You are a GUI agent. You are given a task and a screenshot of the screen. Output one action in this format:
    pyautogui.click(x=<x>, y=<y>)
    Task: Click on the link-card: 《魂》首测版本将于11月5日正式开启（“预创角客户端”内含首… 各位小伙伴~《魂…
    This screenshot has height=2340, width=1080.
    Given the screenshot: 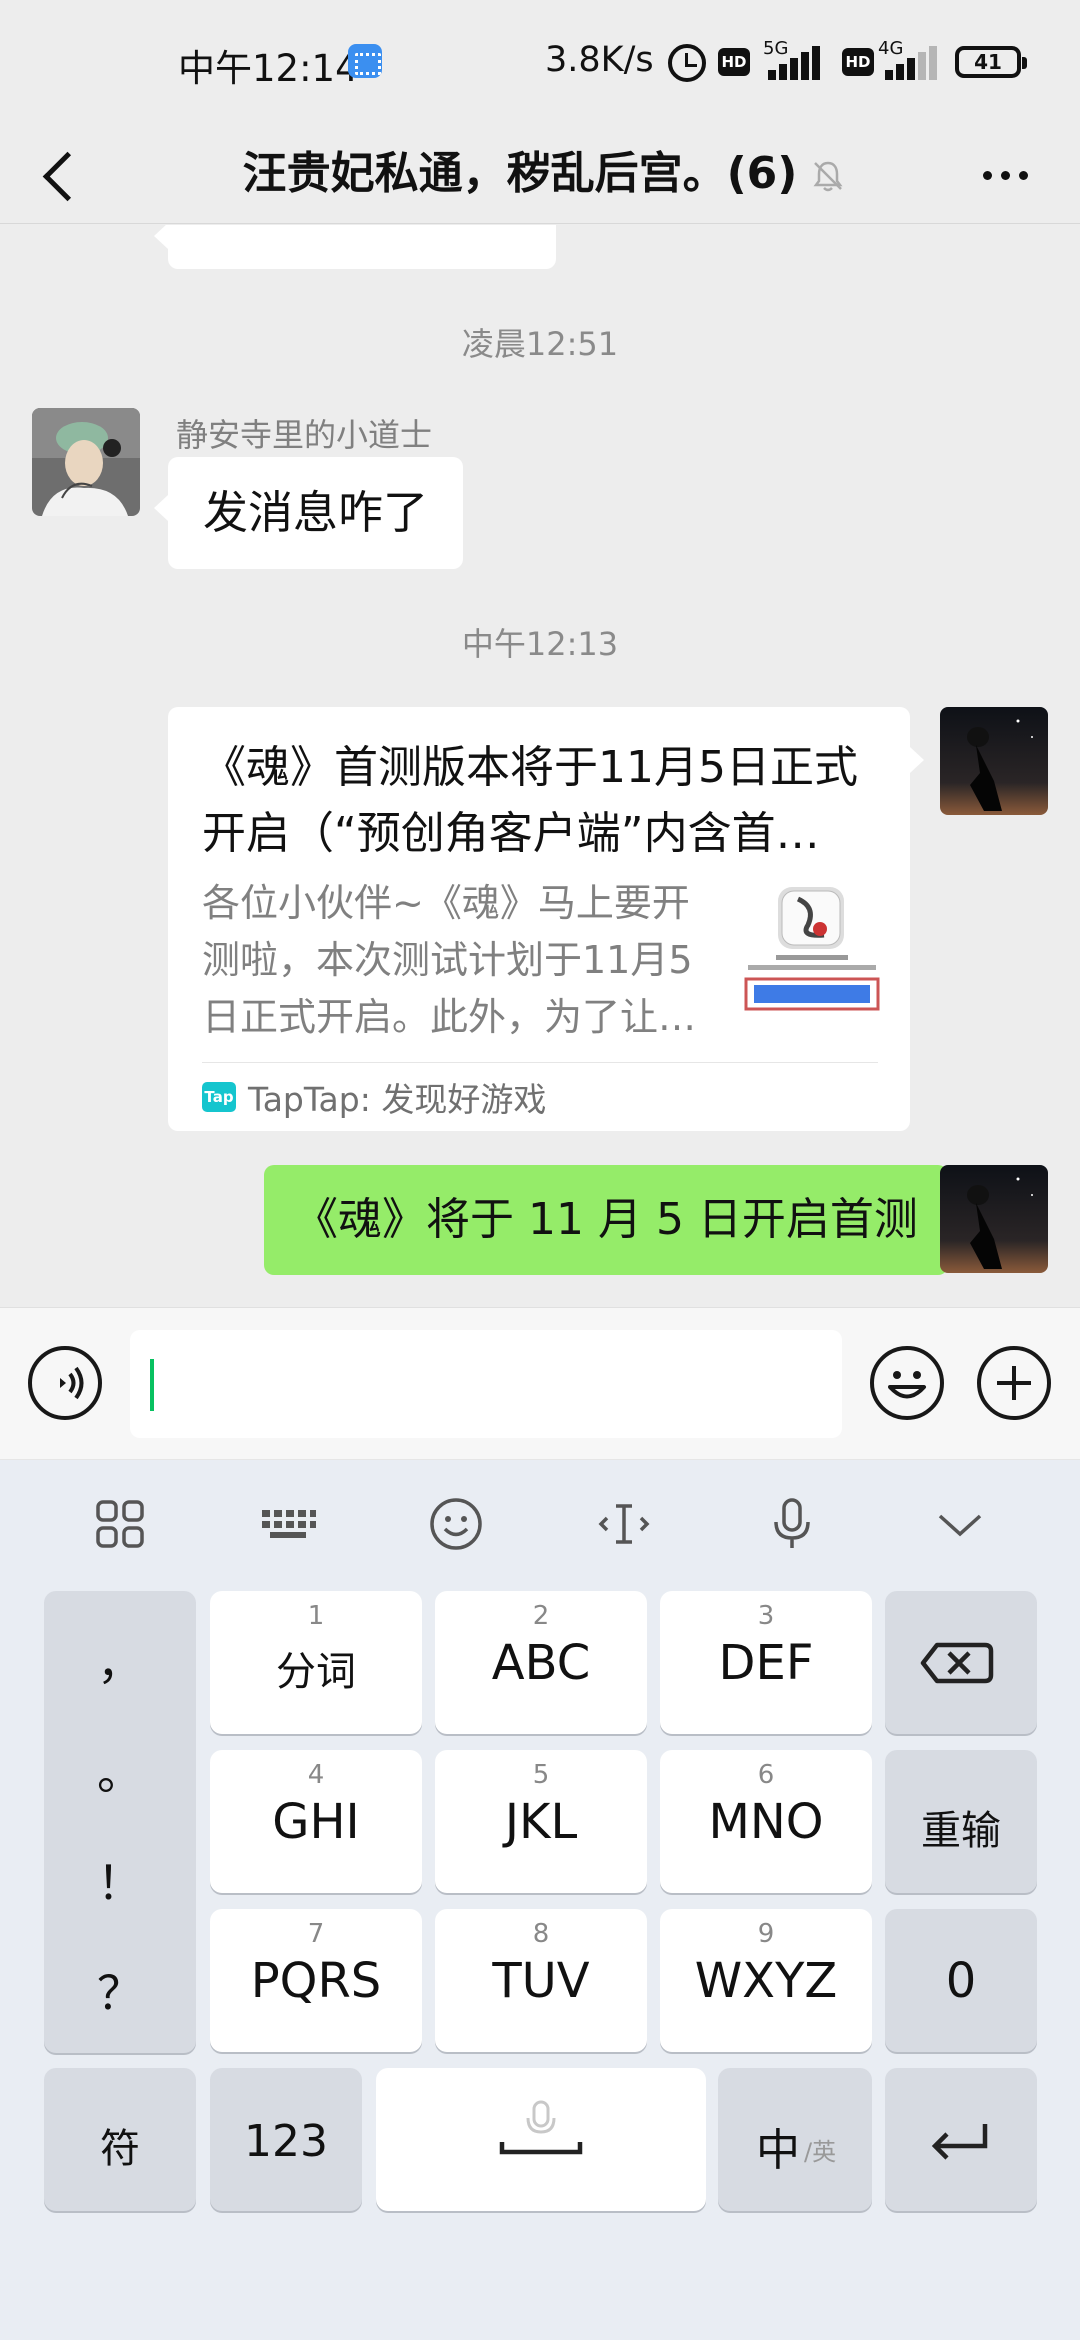 What is the action you would take?
    pyautogui.click(x=546, y=919)
    